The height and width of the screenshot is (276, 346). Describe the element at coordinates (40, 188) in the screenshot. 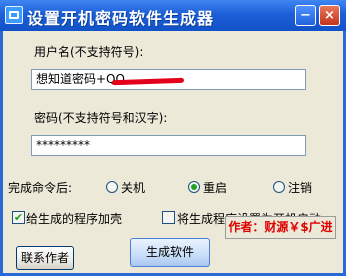

I see `after-complete-label: 完成命令后:` at that location.